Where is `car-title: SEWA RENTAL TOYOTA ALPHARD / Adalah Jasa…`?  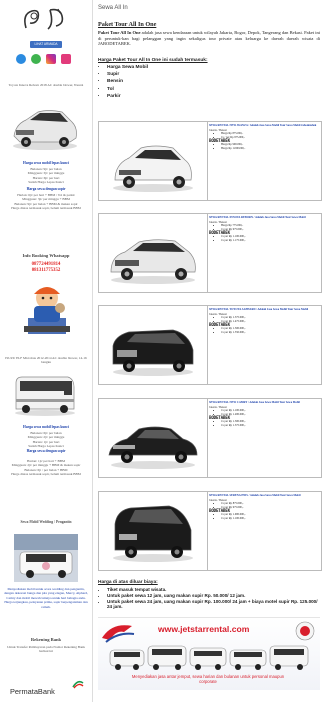
car-title: SEWA RENTAL TOYOTA ALPHARD / Adalah Jasa… is located at coordinates (264, 310).